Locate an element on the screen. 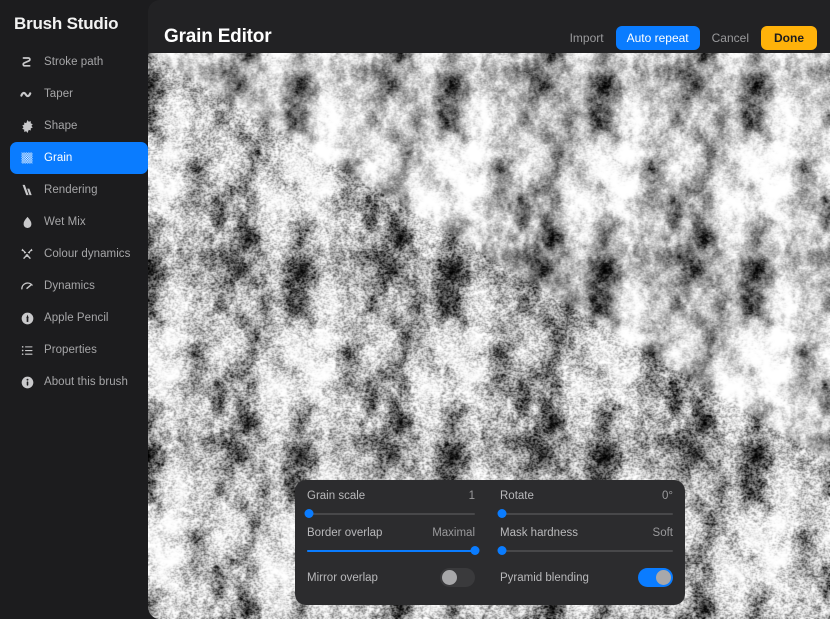  sidebar-item-label: Shape is located at coordinates (61, 126).